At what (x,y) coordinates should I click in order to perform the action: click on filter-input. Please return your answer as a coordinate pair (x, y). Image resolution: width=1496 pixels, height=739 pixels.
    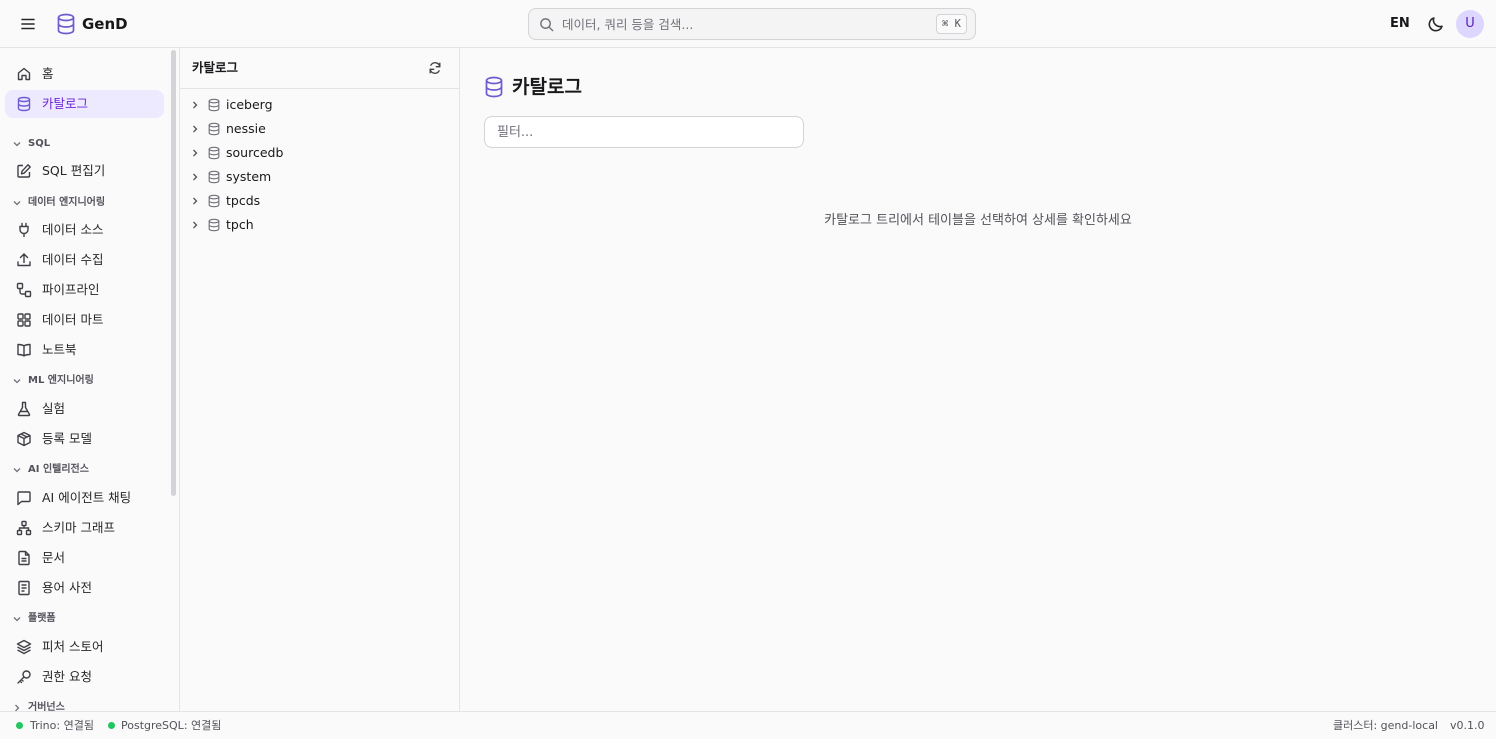
    Looking at the image, I should click on (644, 132).